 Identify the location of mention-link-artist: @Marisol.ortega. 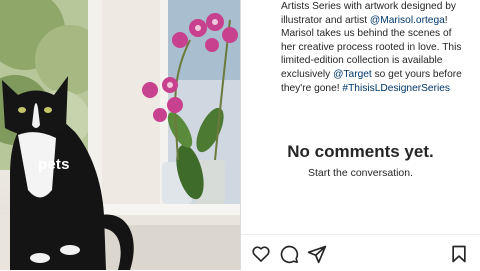
(407, 20).